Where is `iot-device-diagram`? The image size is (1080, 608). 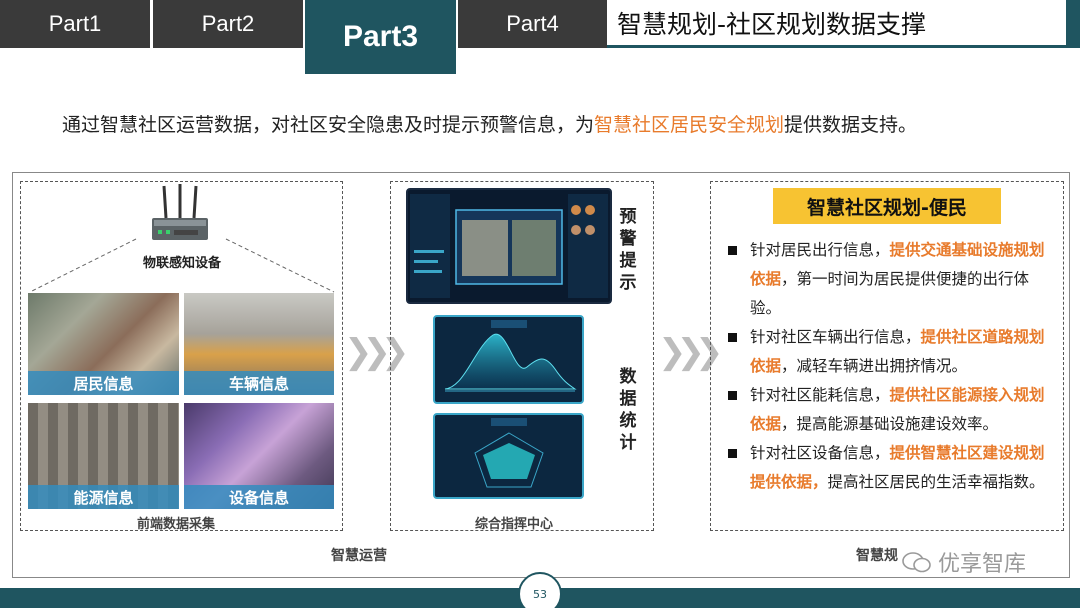
iot-device-diagram is located at coordinates (182, 238).